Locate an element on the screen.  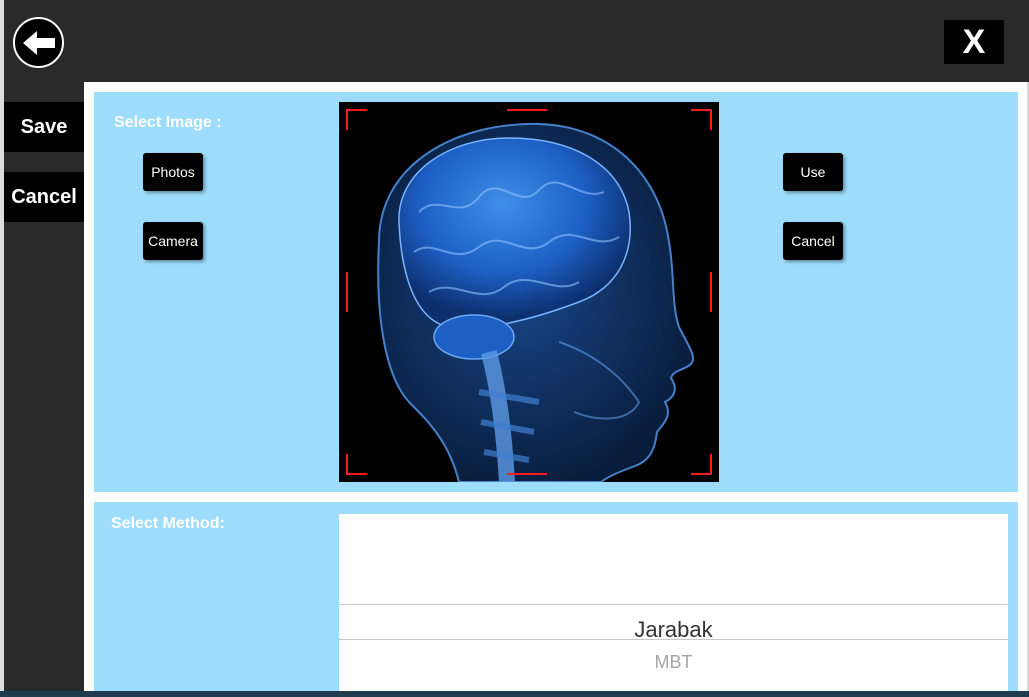
picker-divider-top is located at coordinates (673, 604).